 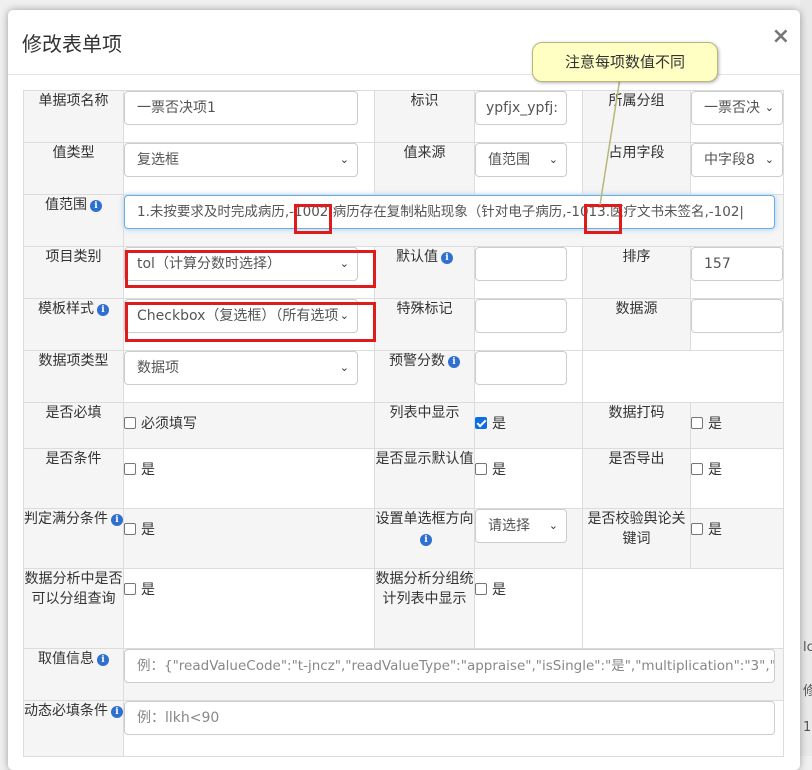 I want to click on data-item-type-select: 数据项 ⌄, so click(x=241, y=368).